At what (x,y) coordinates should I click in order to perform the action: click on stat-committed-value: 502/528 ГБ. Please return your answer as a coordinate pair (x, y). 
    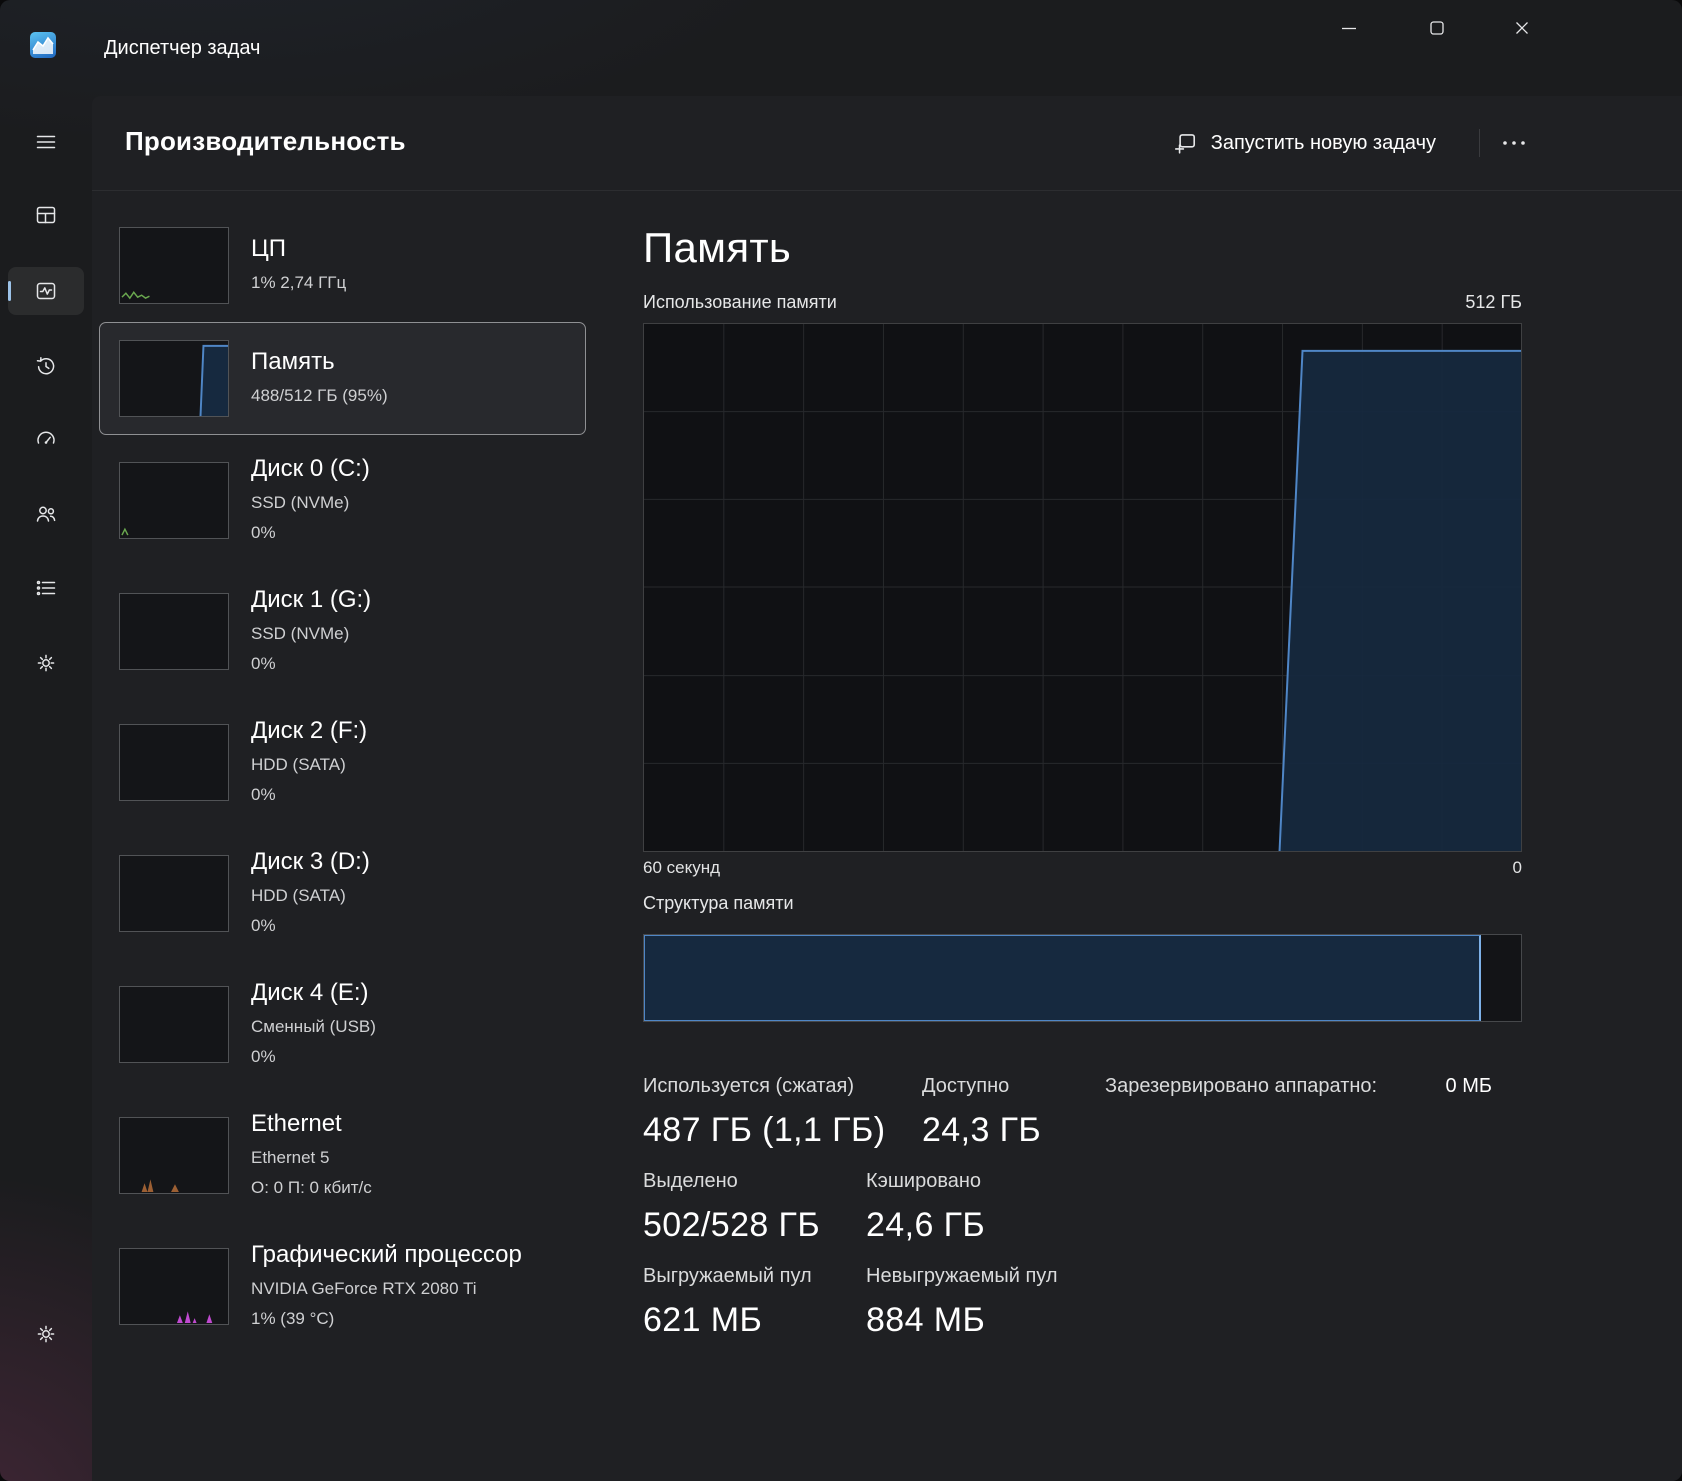
    Looking at the image, I should click on (732, 1225).